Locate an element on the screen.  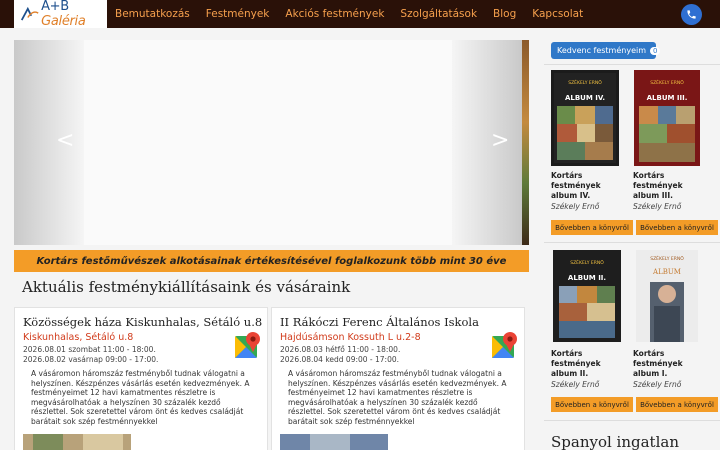
carousel-next-slide-peek is located at coordinates (525, 142).